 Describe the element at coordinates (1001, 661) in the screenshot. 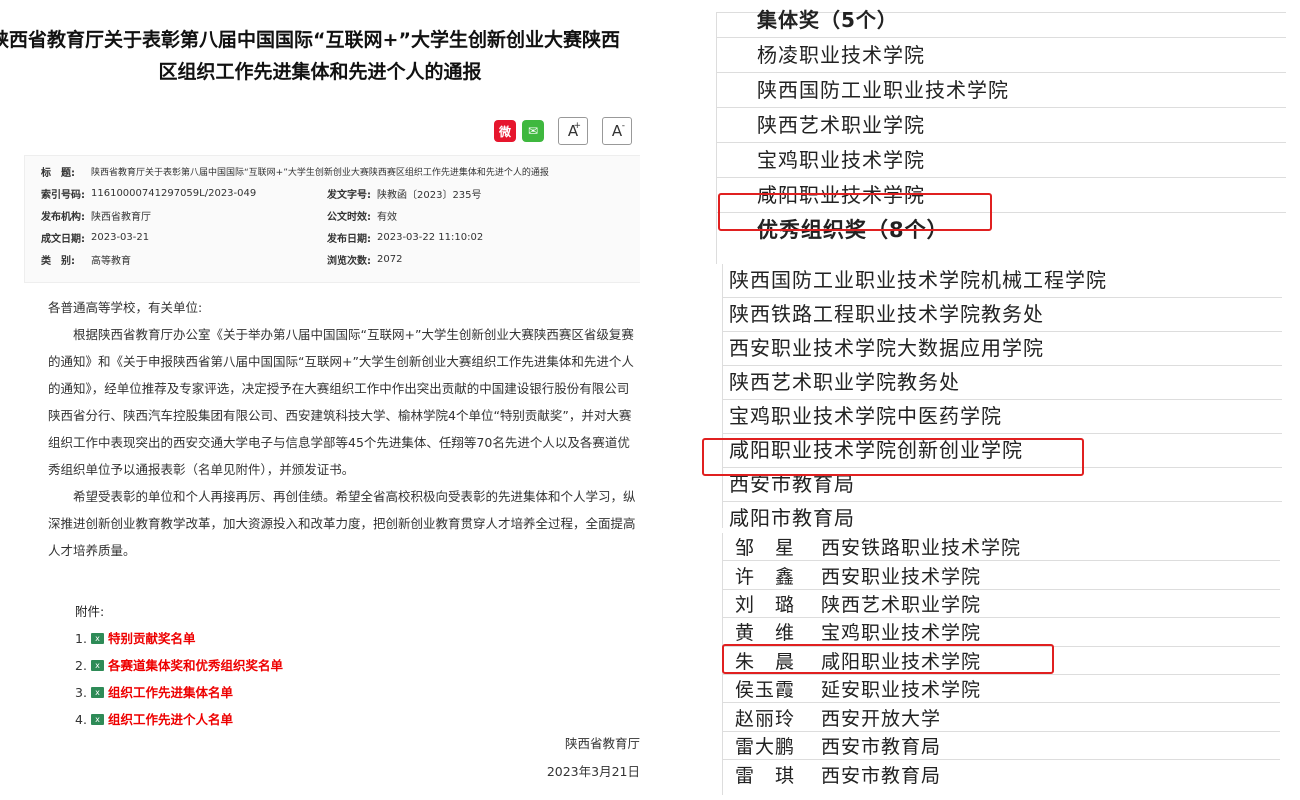

I see `table-row: 朱 晨咸阳职业技术学院` at that location.